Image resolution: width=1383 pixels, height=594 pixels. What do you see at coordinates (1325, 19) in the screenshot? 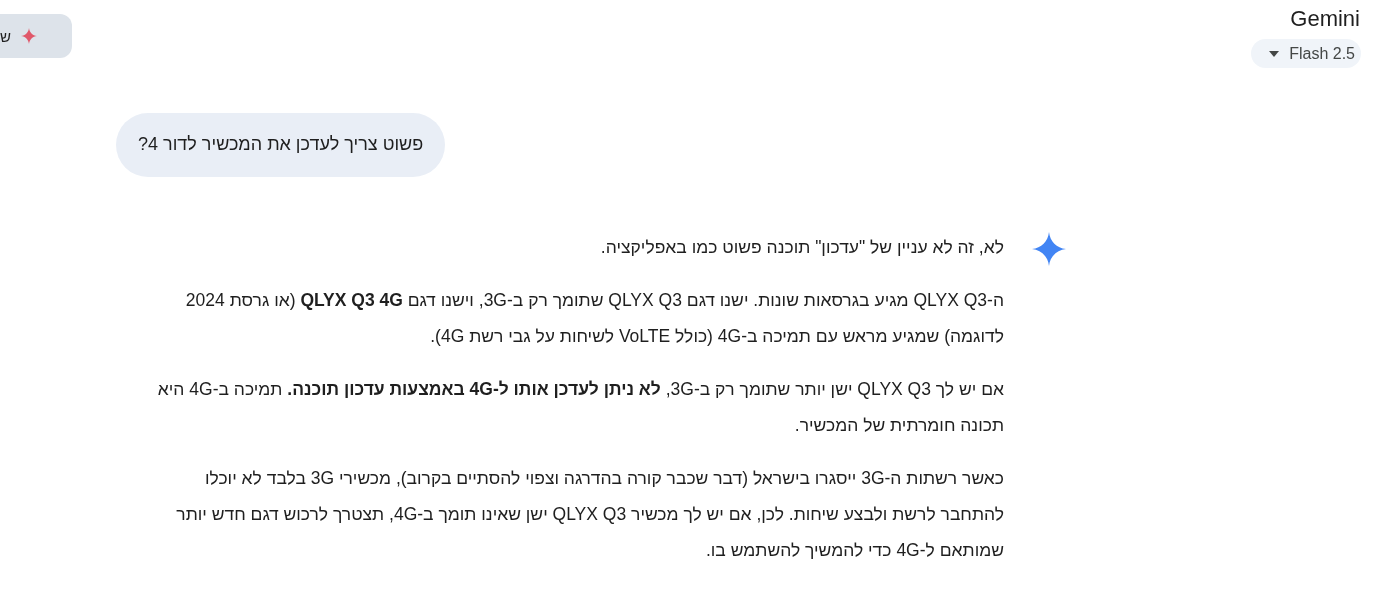
I see `app-title: Gemini` at bounding box center [1325, 19].